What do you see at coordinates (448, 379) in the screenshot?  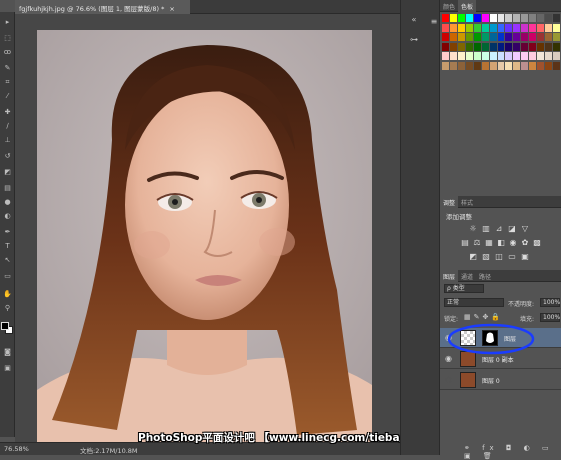 I see `visibility-off-icon: ◉` at bounding box center [448, 379].